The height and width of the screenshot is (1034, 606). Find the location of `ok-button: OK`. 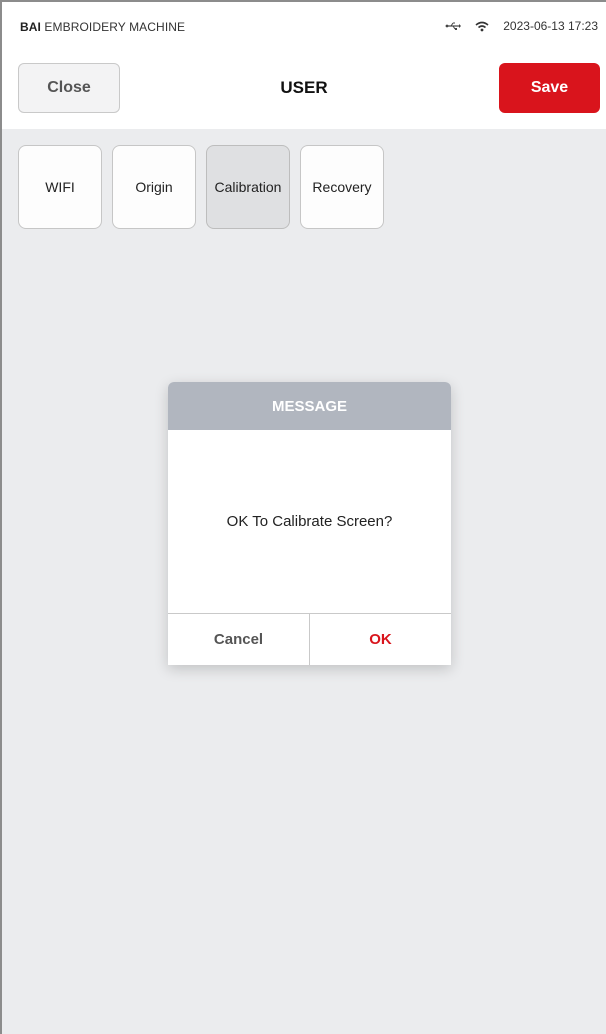

ok-button: OK is located at coordinates (380, 639).